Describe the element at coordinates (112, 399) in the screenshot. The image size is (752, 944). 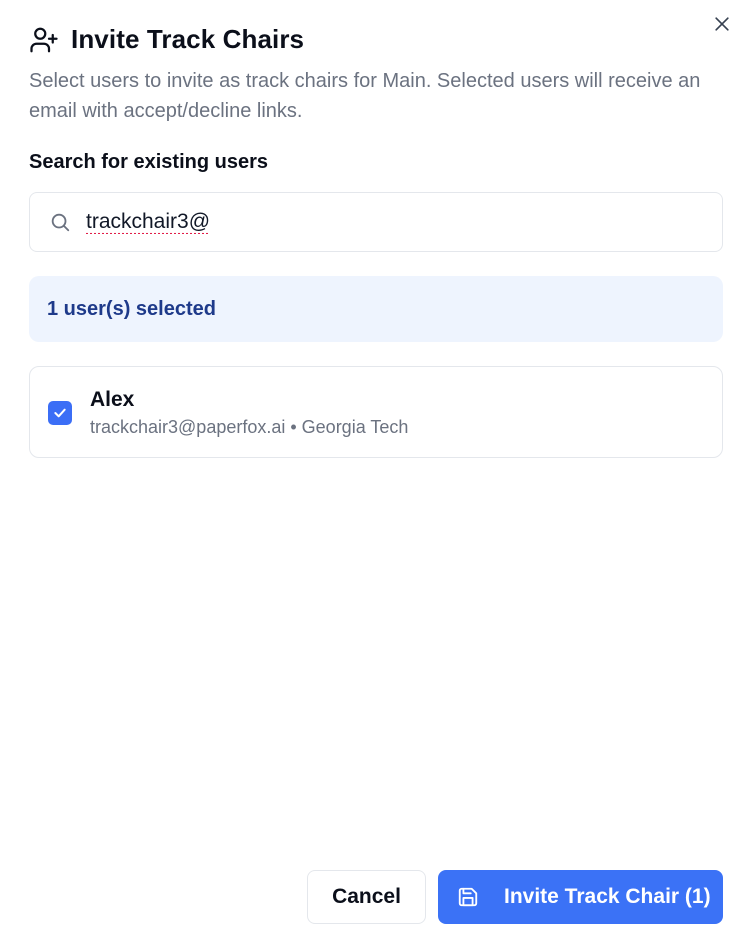
I see `user-name: Alex` at that location.